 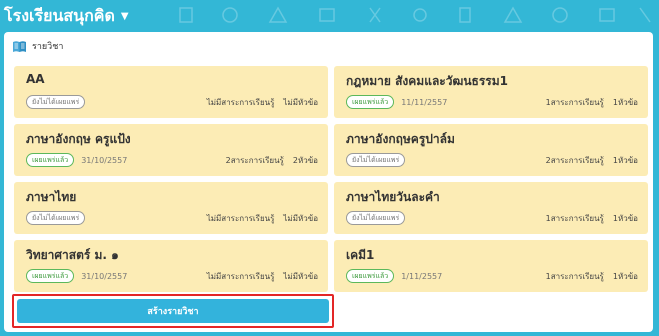 What do you see at coordinates (59, 15) in the screenshot?
I see `school-name: โรงเรียนสนุกคิด` at bounding box center [59, 15].